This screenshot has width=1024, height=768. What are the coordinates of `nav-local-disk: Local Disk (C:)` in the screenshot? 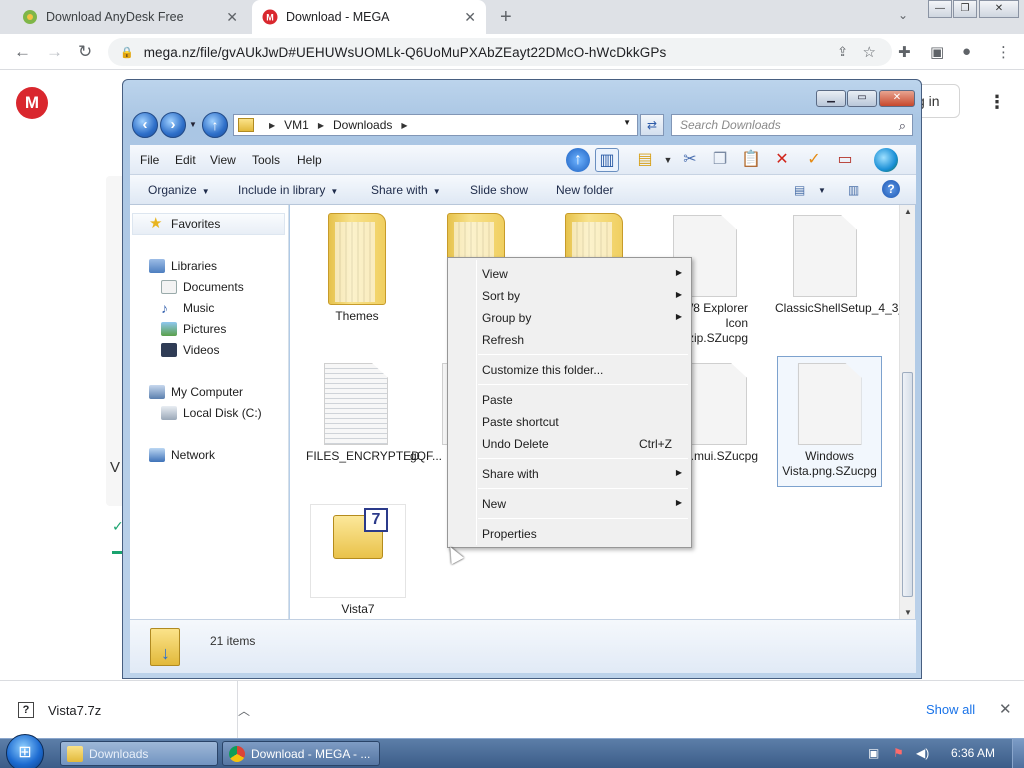 It's located at (211, 413).